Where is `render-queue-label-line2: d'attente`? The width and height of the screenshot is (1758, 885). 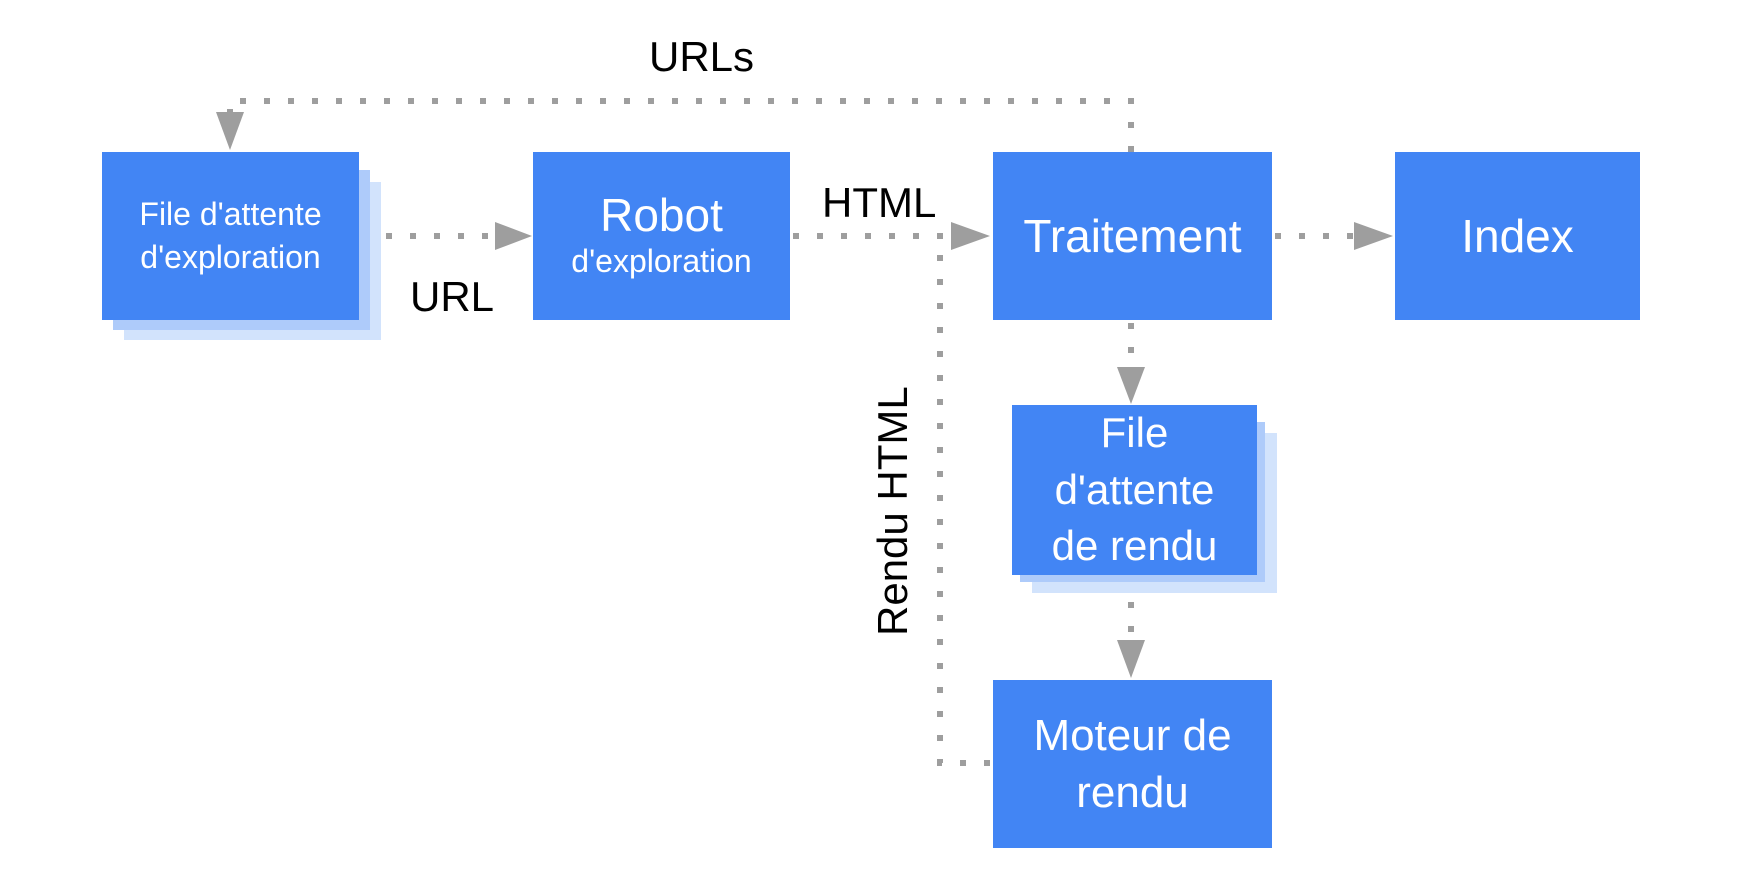 render-queue-label-line2: d'attente is located at coordinates (1134, 489).